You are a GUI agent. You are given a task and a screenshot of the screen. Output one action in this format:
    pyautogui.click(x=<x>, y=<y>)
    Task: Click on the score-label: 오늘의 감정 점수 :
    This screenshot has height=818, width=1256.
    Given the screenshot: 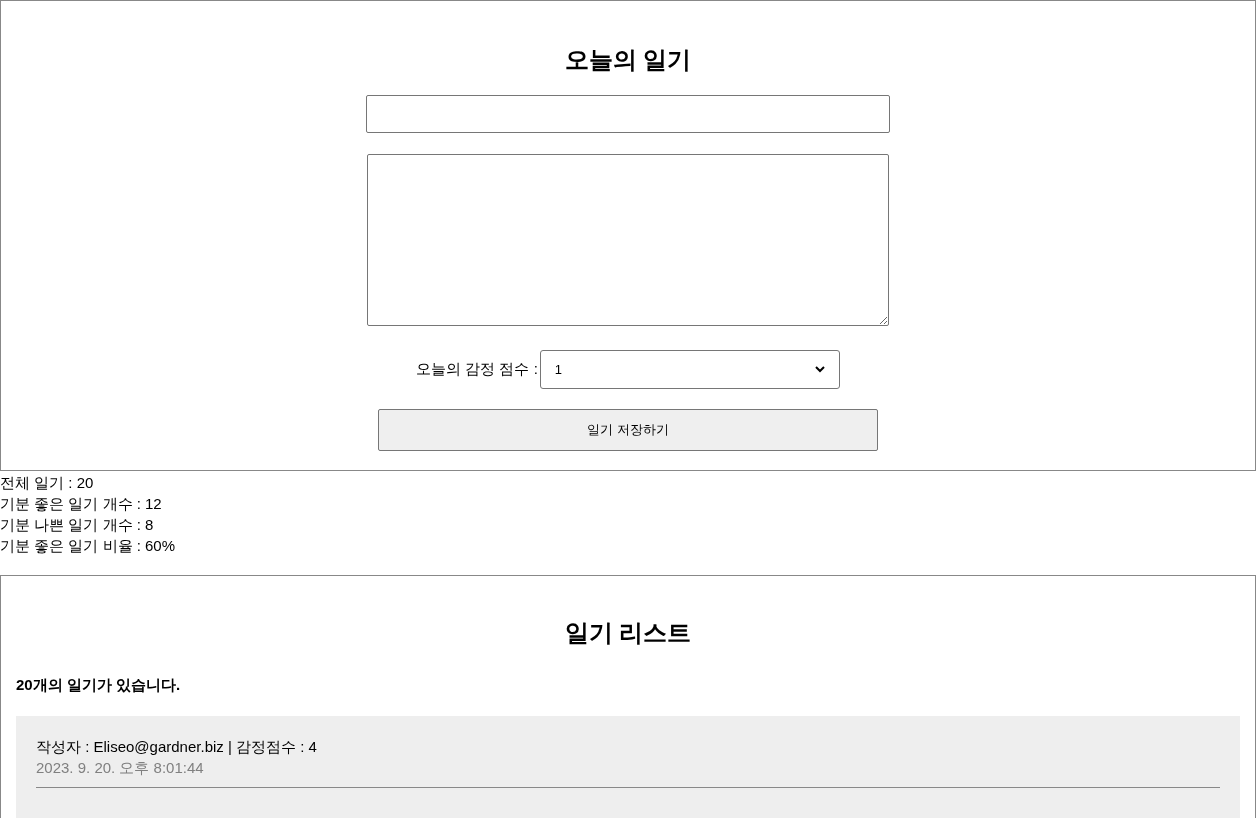 What is the action you would take?
    pyautogui.click(x=477, y=369)
    